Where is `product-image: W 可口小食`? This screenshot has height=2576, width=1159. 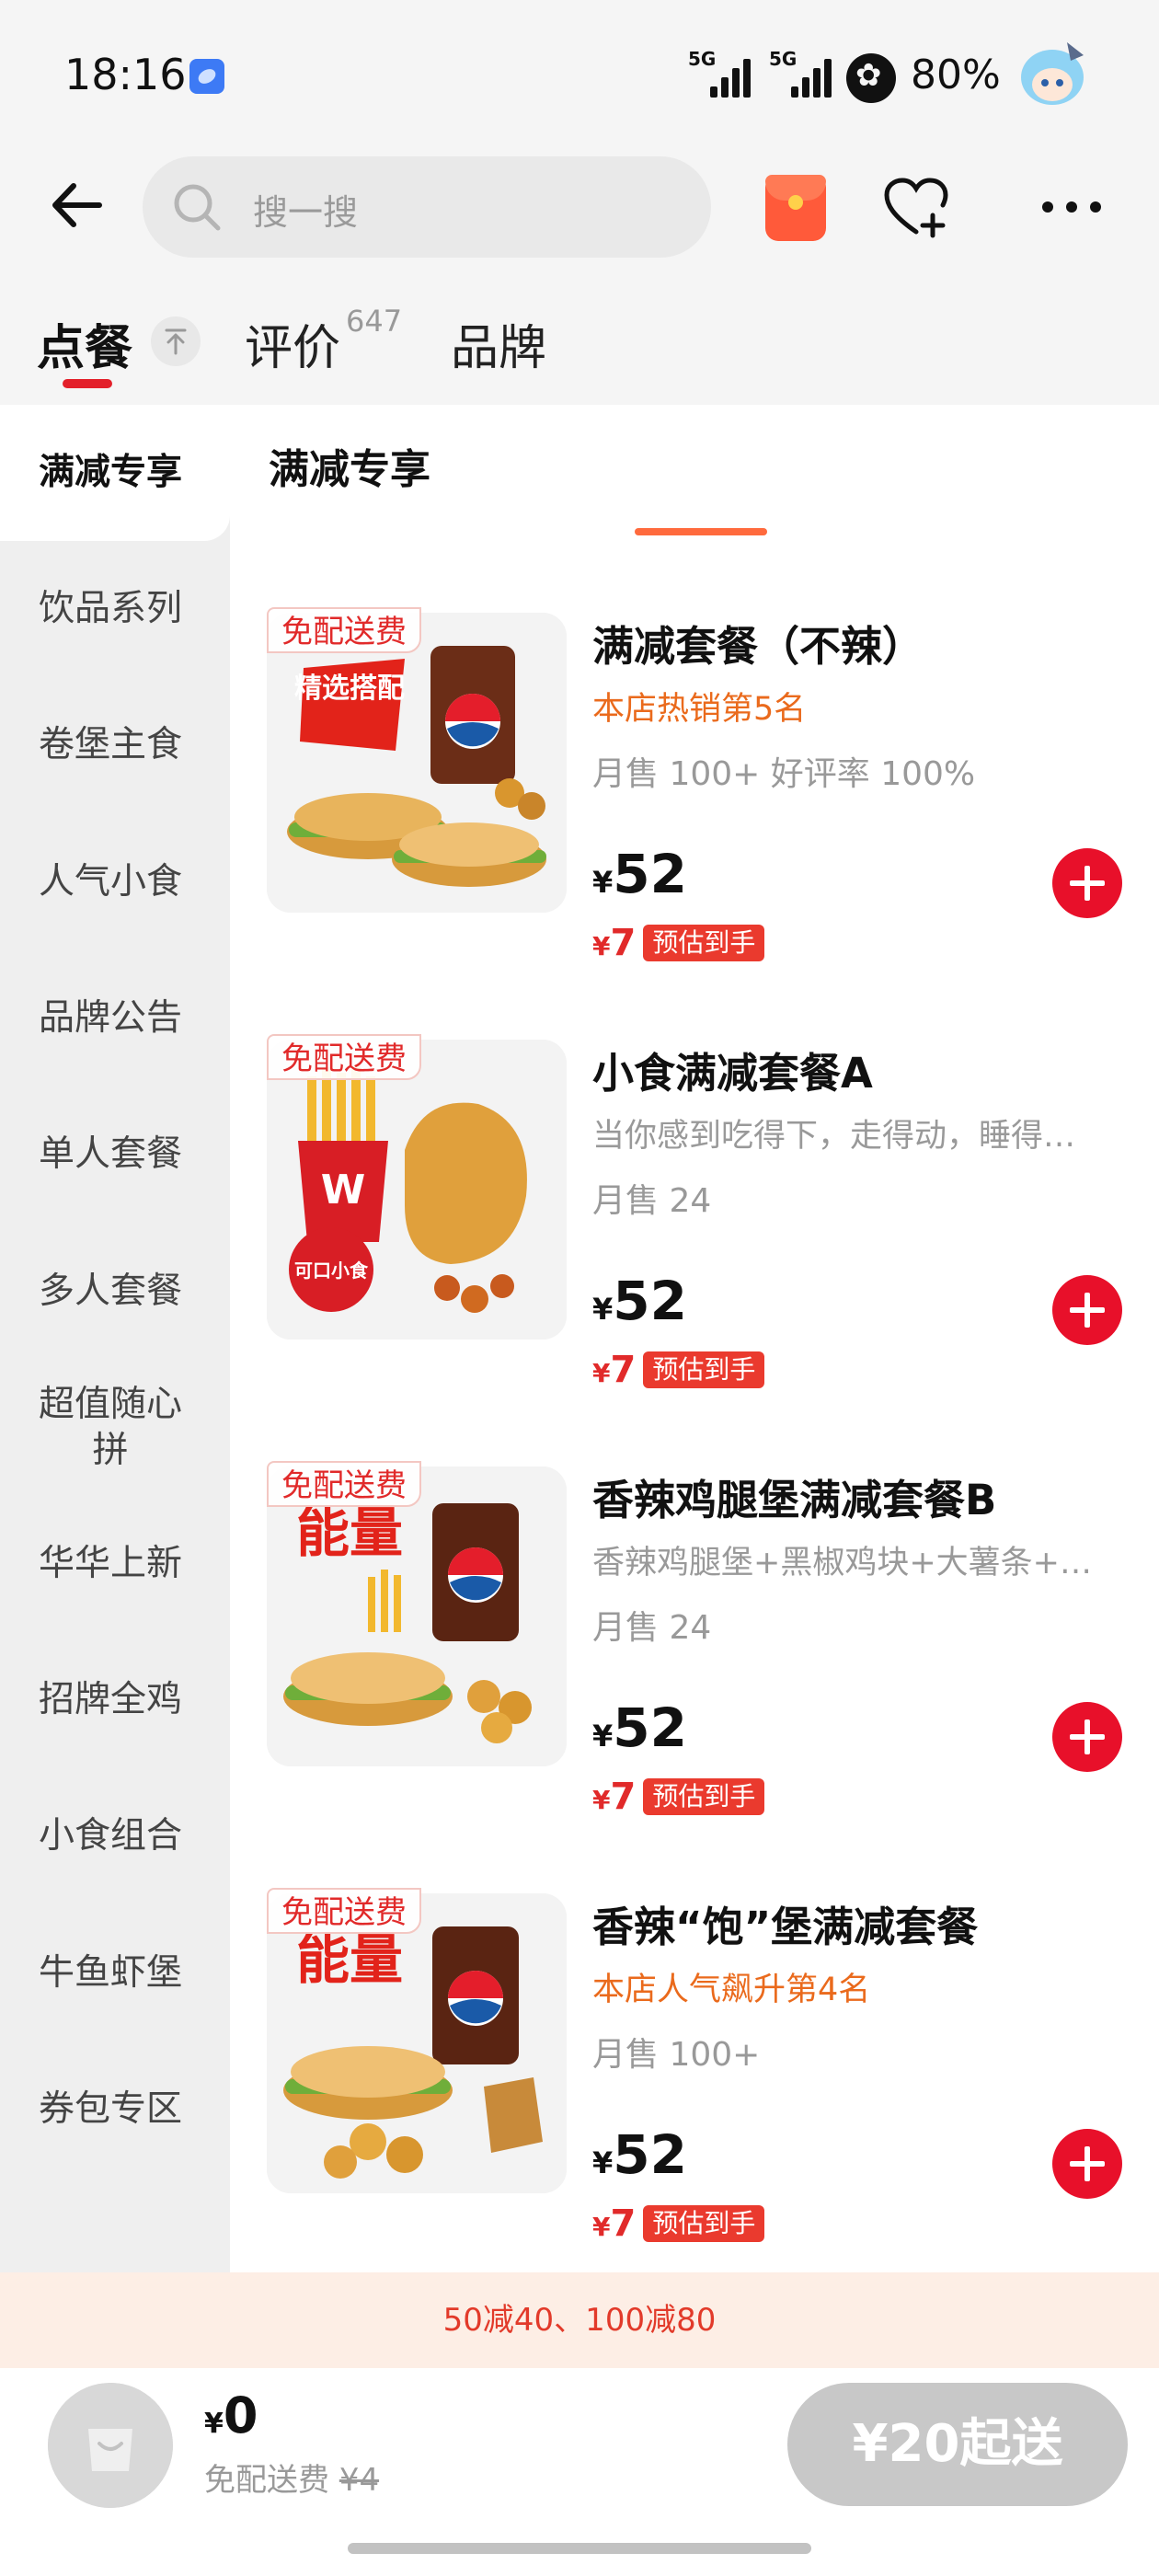 product-image: W 可口小食 is located at coordinates (417, 1190).